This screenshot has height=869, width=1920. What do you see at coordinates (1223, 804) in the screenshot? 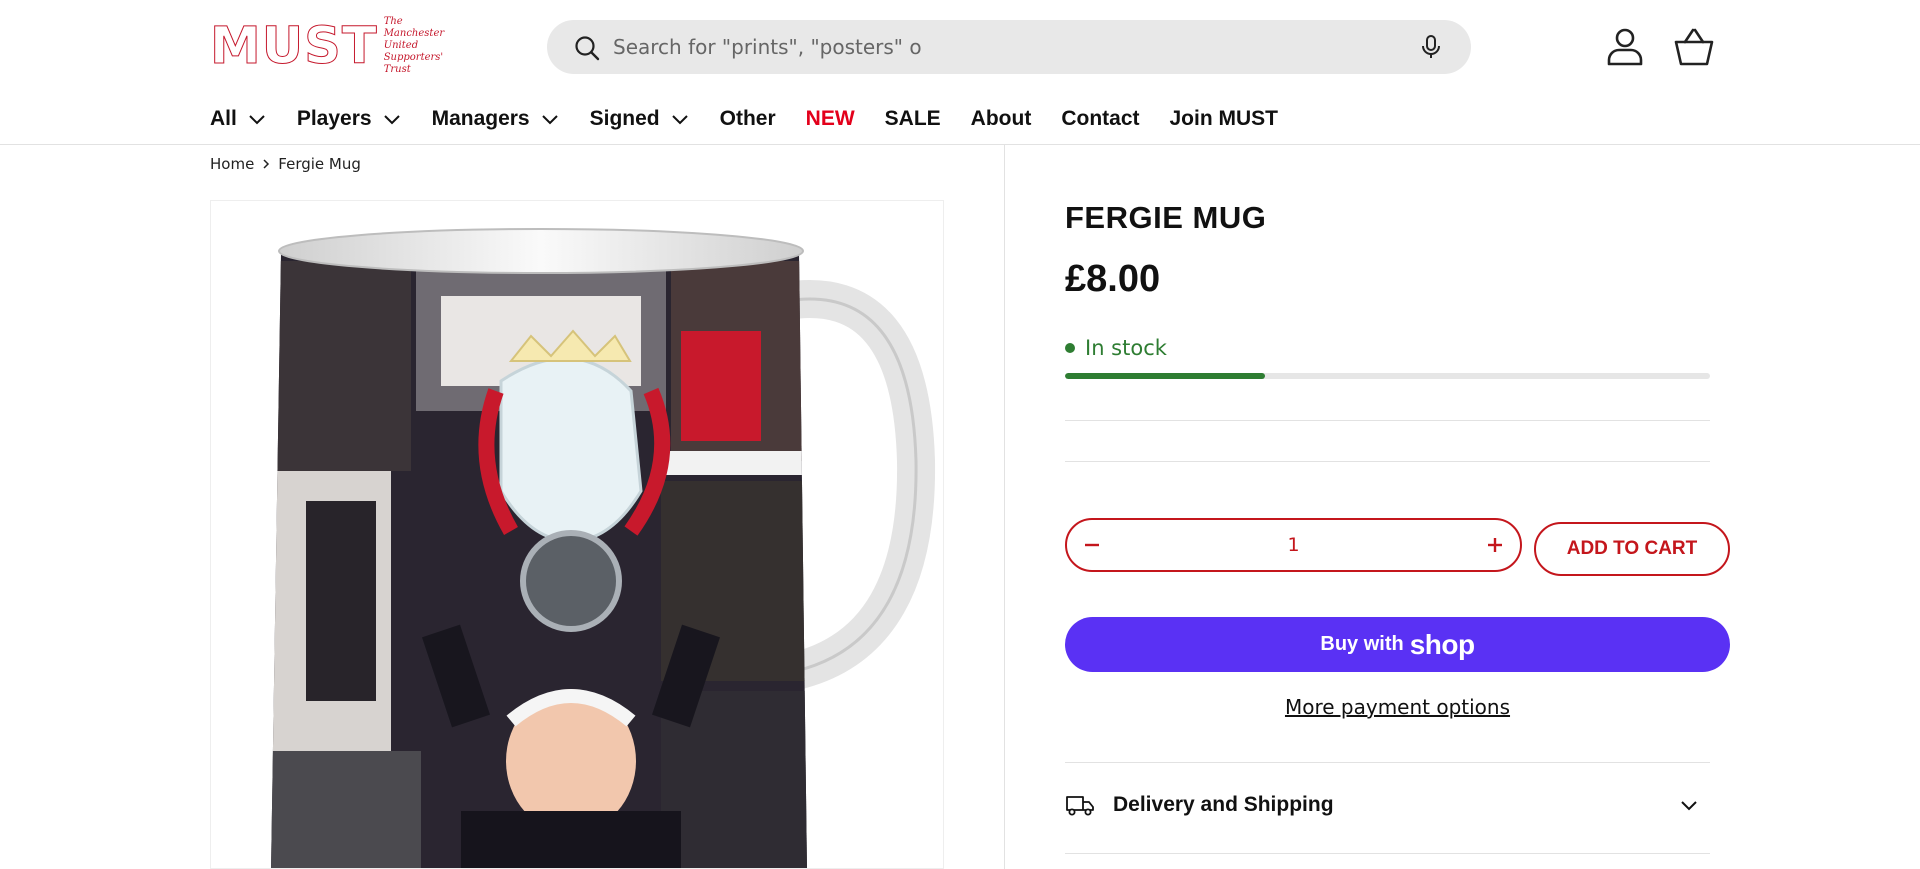
I see `delivery-shipping-label: Delivery and Shipping` at bounding box center [1223, 804].